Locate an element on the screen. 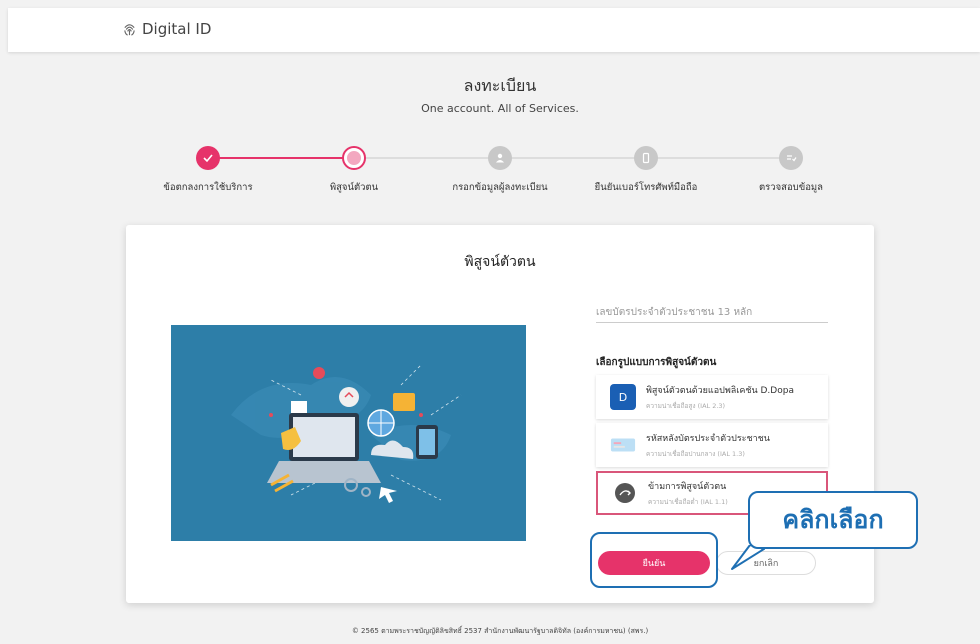 The height and width of the screenshot is (644, 980). step-fill-info: กรอกข้อมูลผู้ลงทะเบียน is located at coordinates (500, 170).